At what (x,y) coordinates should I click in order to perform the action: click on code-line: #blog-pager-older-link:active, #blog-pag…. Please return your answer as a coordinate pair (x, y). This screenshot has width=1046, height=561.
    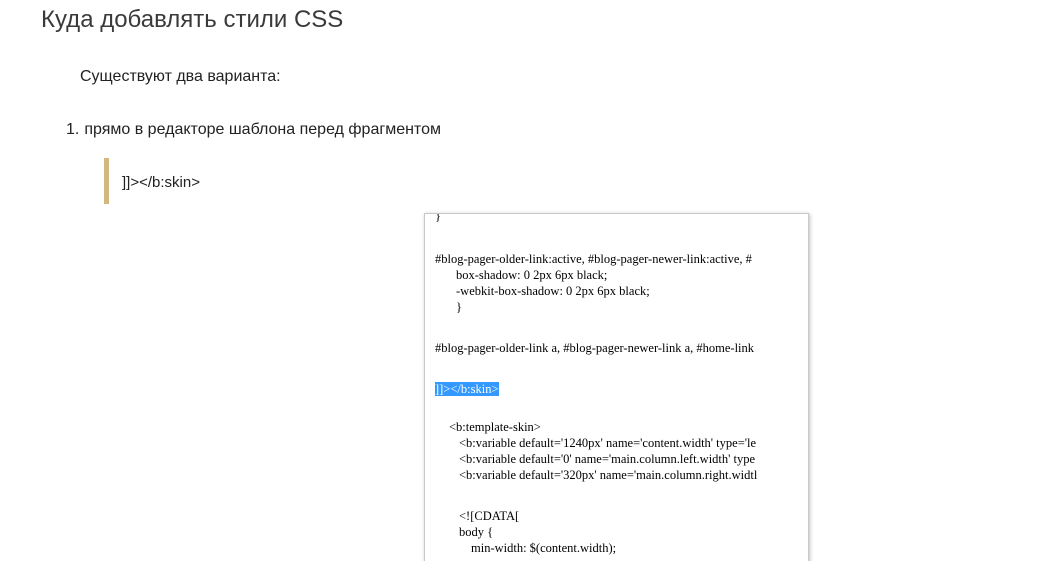
    Looking at the image, I should click on (593, 259).